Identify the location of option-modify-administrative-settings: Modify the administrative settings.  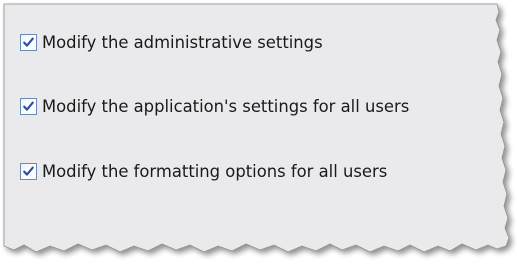
(171, 42).